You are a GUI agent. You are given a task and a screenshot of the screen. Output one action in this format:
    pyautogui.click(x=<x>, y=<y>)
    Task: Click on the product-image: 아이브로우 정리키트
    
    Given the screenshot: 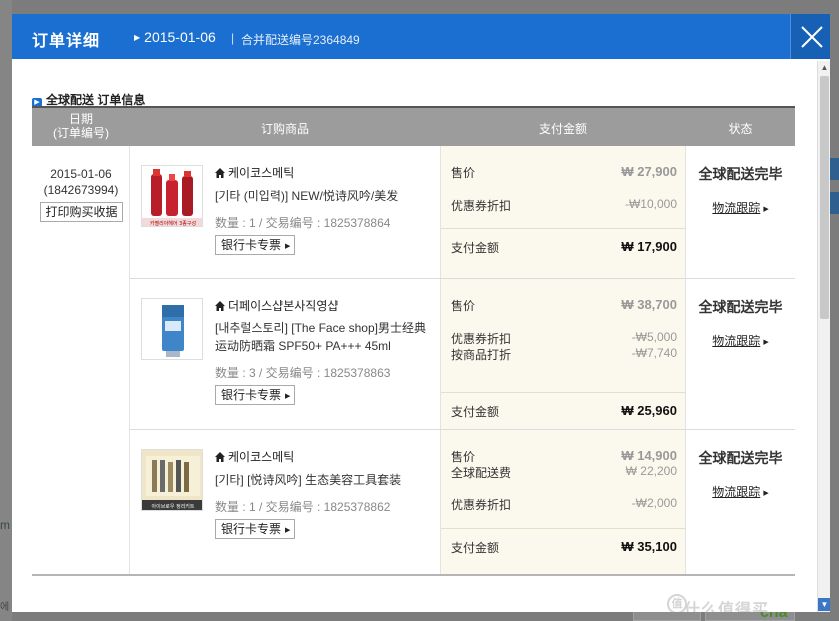 What is the action you would take?
    pyautogui.click(x=172, y=480)
    